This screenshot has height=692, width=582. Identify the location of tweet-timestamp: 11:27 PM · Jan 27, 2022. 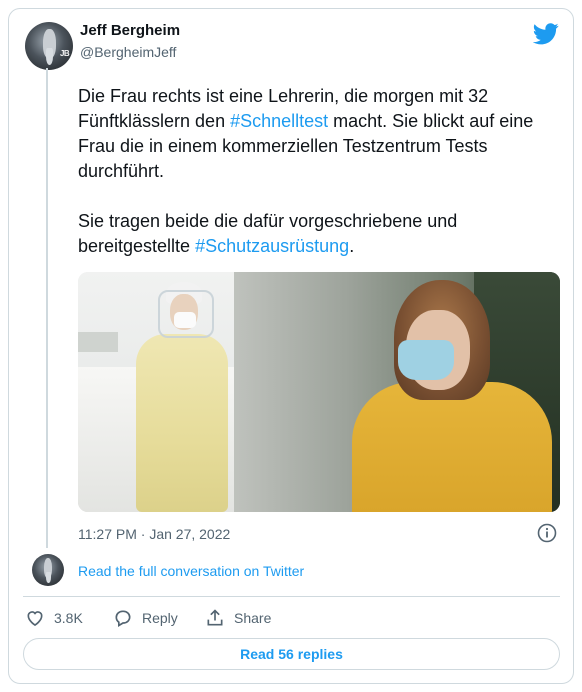
(154, 534).